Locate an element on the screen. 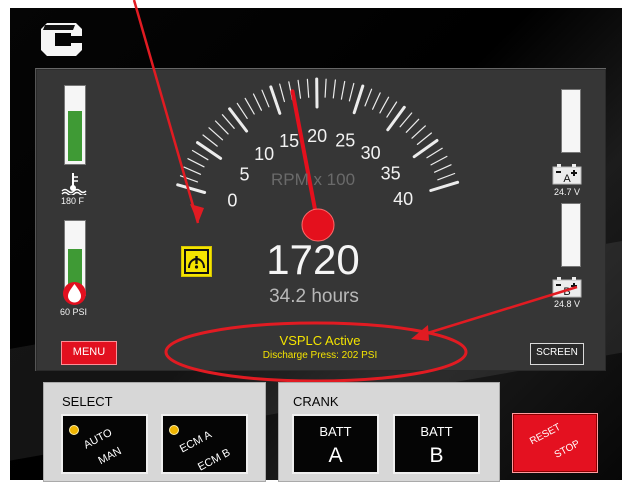  rpm-tick-label: 30 is located at coordinates (371, 153).